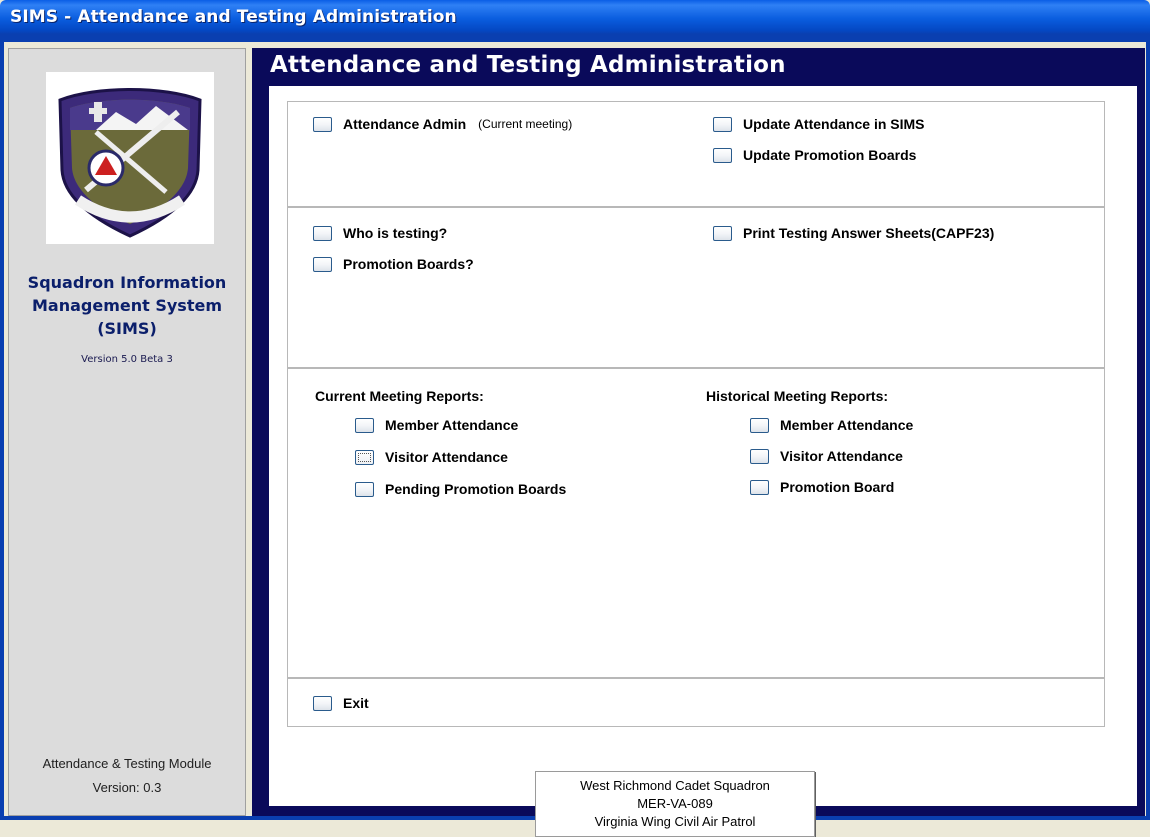  I want to click on promotion-boards-label: Promotion Boards?, so click(408, 264).